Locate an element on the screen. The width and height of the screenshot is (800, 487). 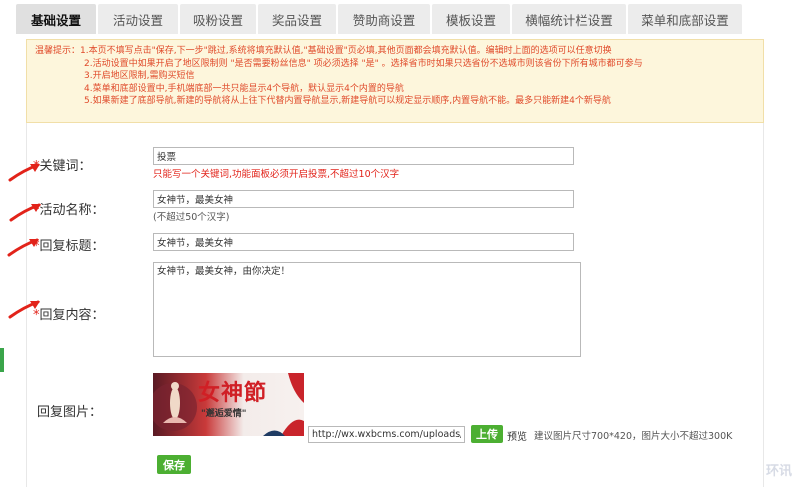
image-url-input is located at coordinates (386, 434).